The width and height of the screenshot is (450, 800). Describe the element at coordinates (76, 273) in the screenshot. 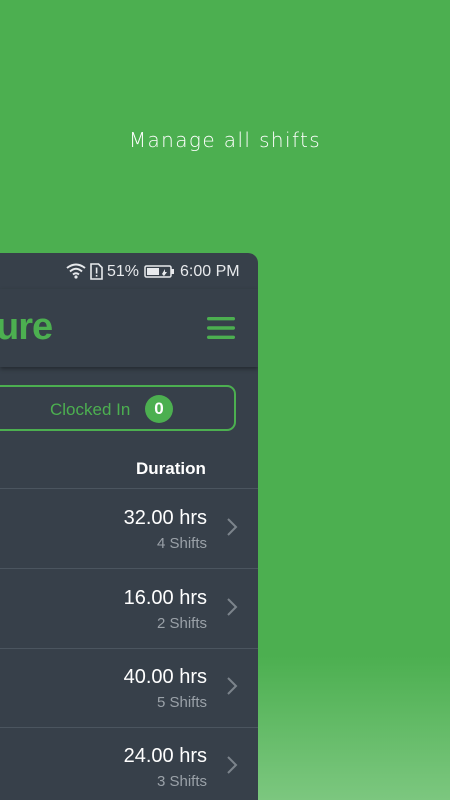

I see `wifi-icon` at that location.